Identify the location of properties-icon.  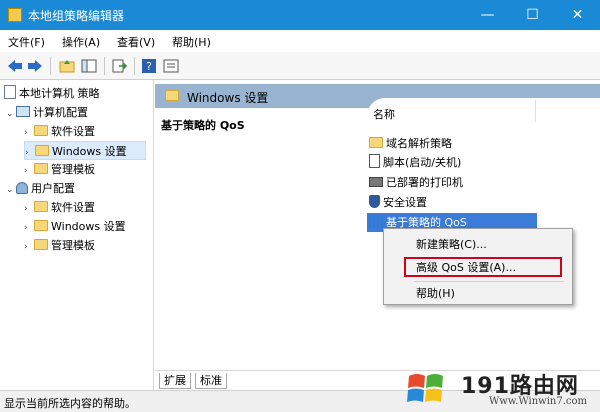
(171, 66).